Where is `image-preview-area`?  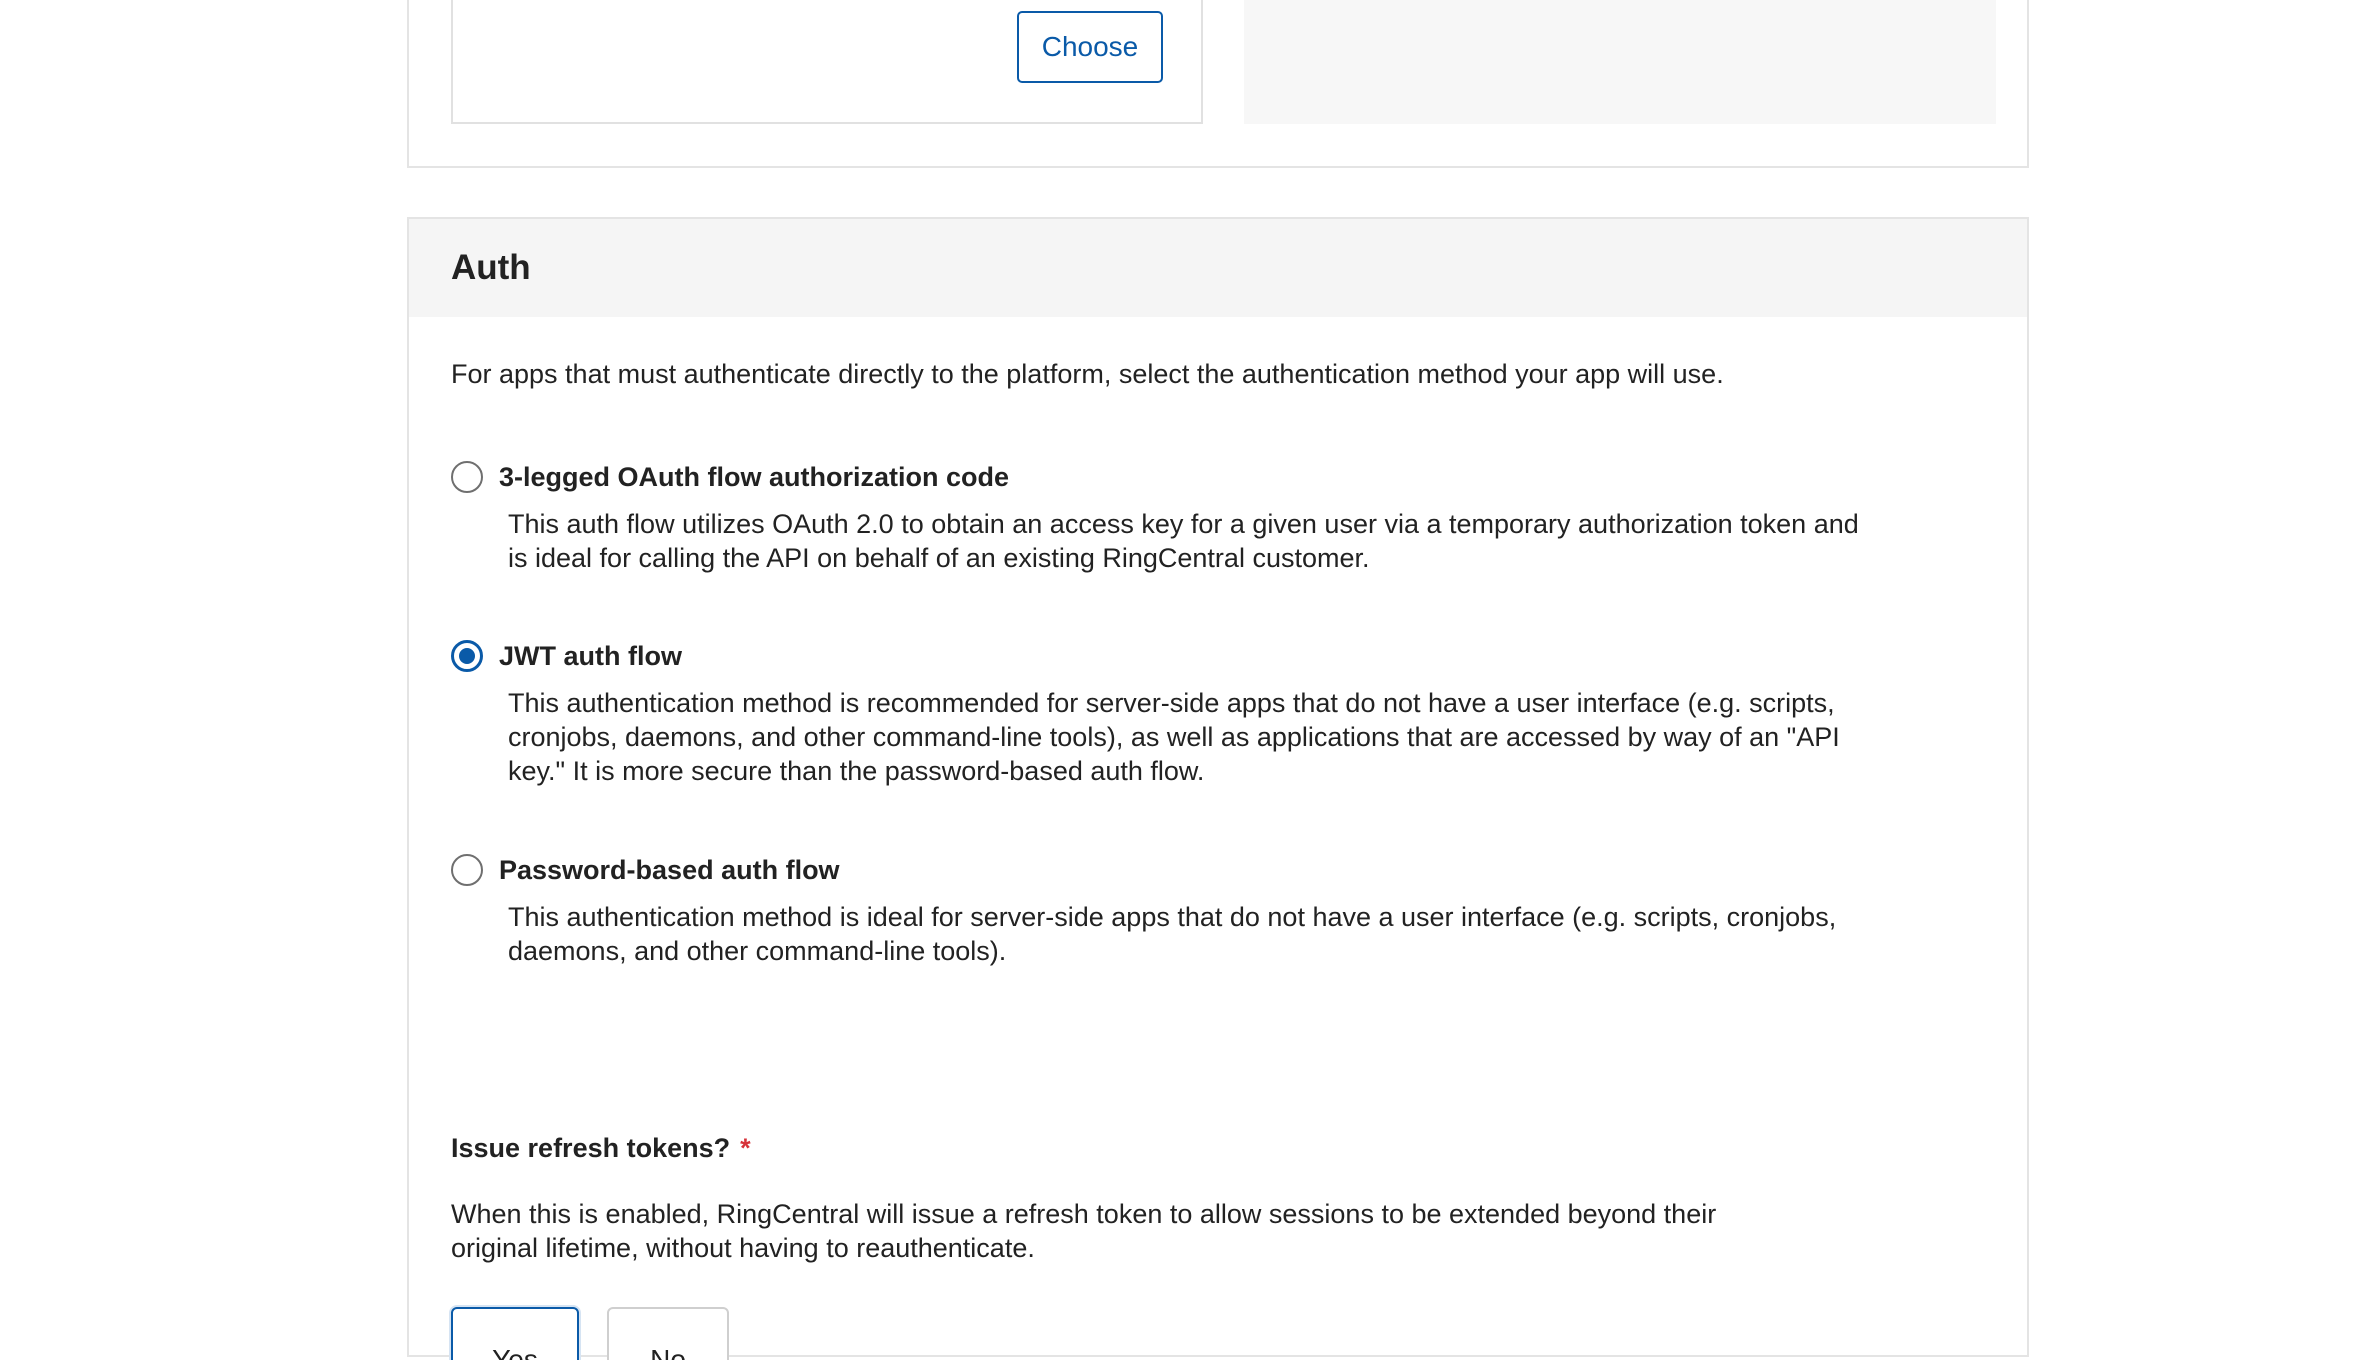
image-preview-area is located at coordinates (1620, 62).